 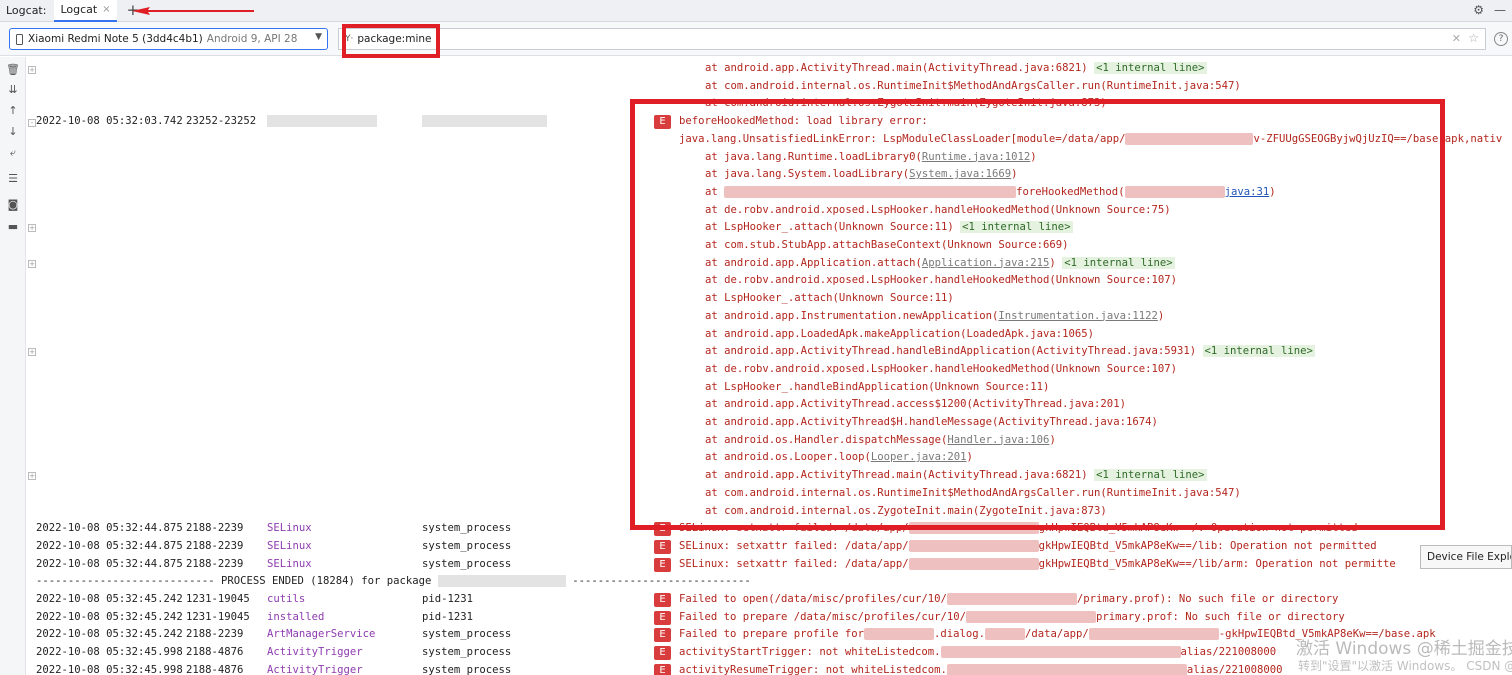 I want to click on tab-logcat-label: Logcat, so click(x=79, y=9).